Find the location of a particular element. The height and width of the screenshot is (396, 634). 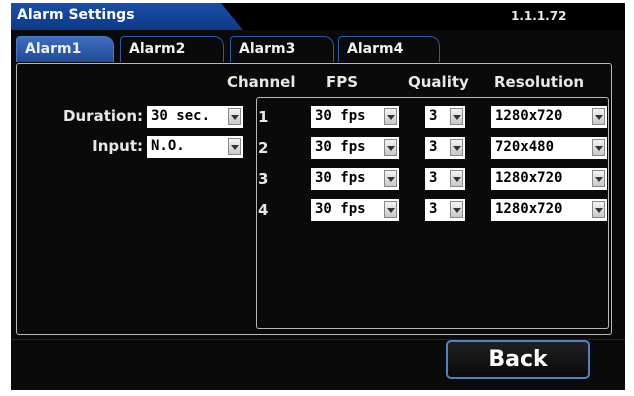

input-label: Input: is located at coordinates (117, 146).